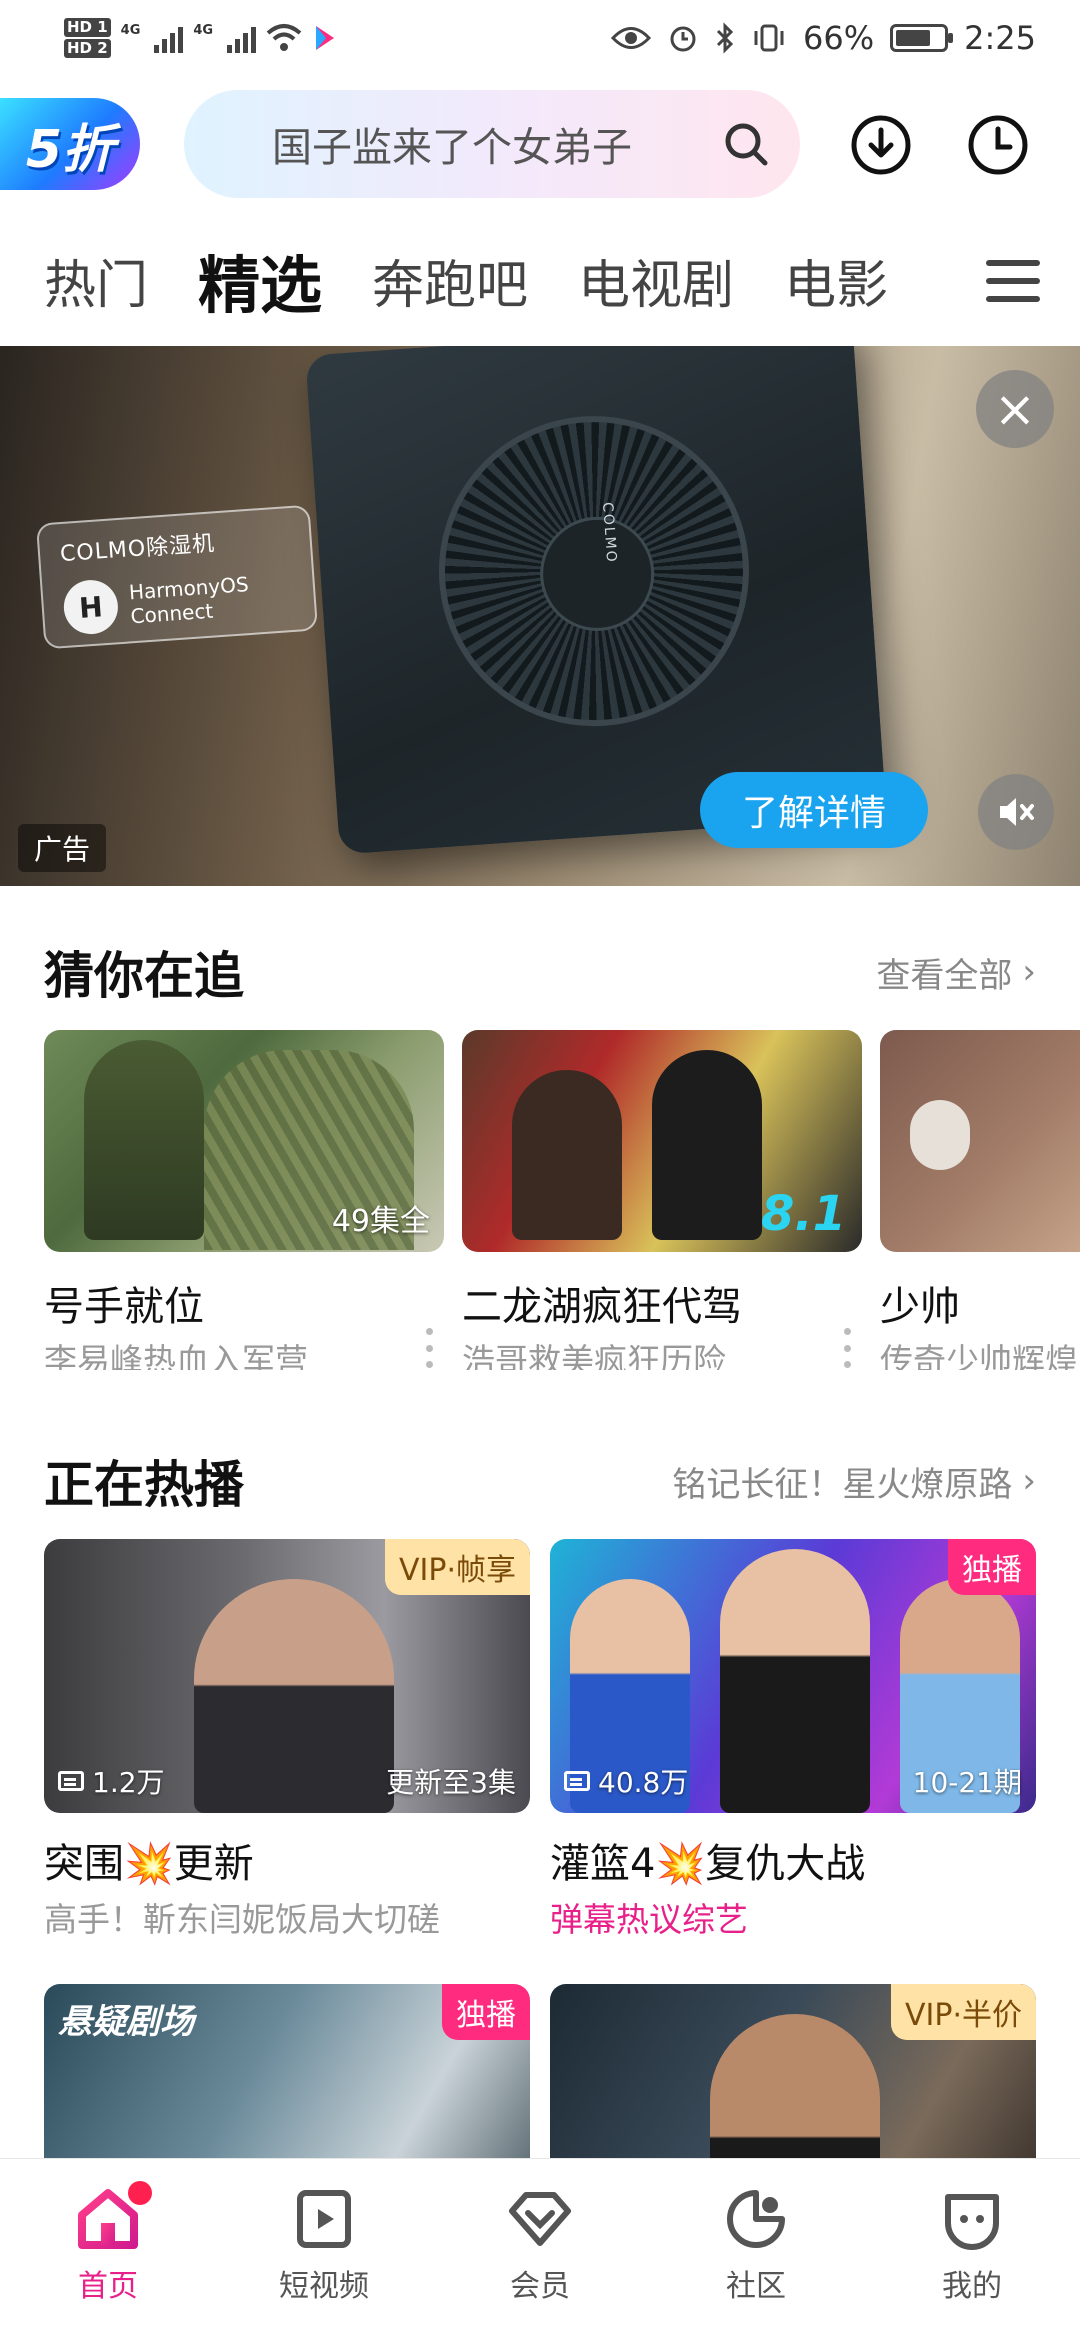  What do you see at coordinates (963, 2012) in the screenshot?
I see `vip-half-price-tag: VIP·半价` at bounding box center [963, 2012].